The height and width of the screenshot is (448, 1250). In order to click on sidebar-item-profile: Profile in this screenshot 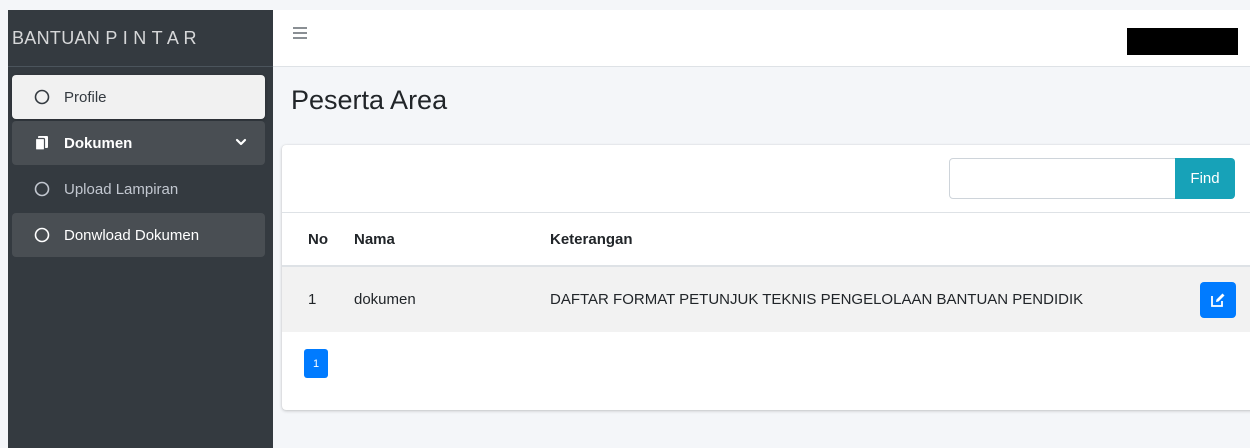, I will do `click(138, 97)`.